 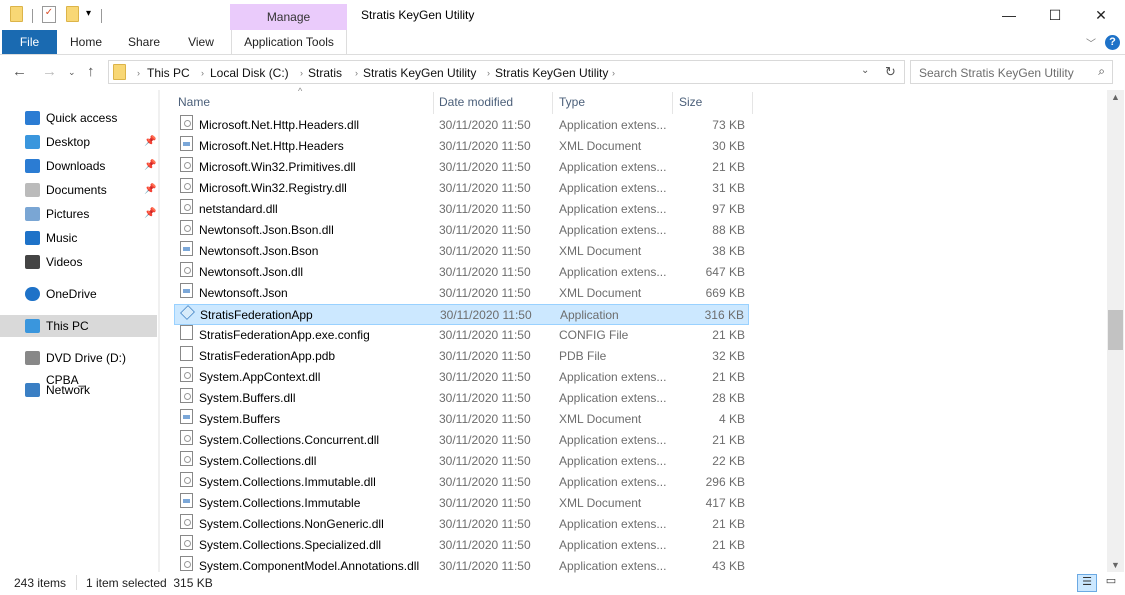 I want to click on tab-share: Share, so click(x=144, y=42).